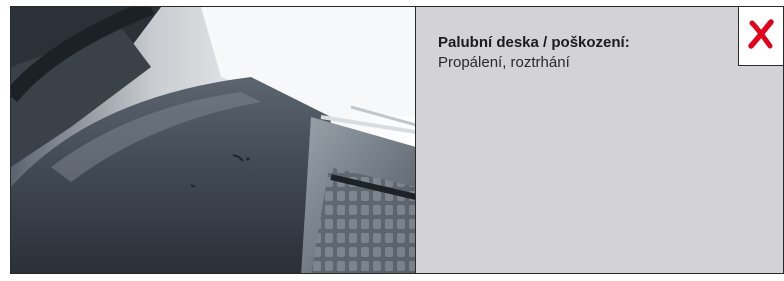 The height and width of the screenshot is (281, 784). What do you see at coordinates (504, 62) in the screenshot?
I see `damage-value: Propálení, roztrhání` at bounding box center [504, 62].